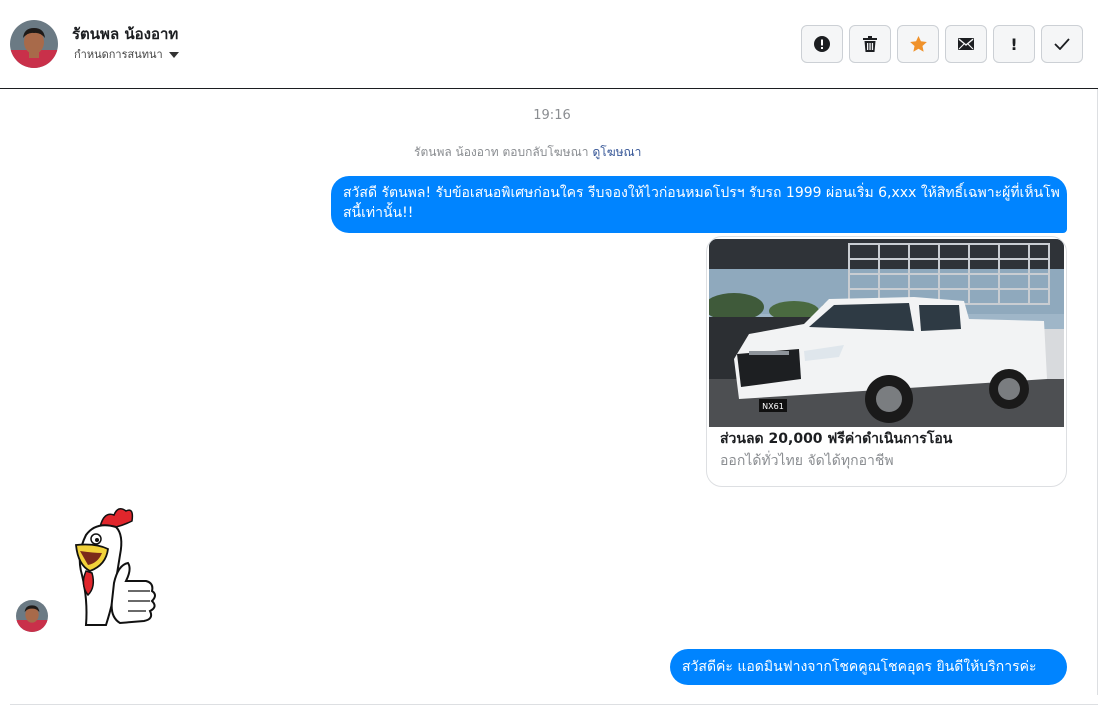 This screenshot has width=1098, height=706. I want to click on composer-divider, so click(554, 704).